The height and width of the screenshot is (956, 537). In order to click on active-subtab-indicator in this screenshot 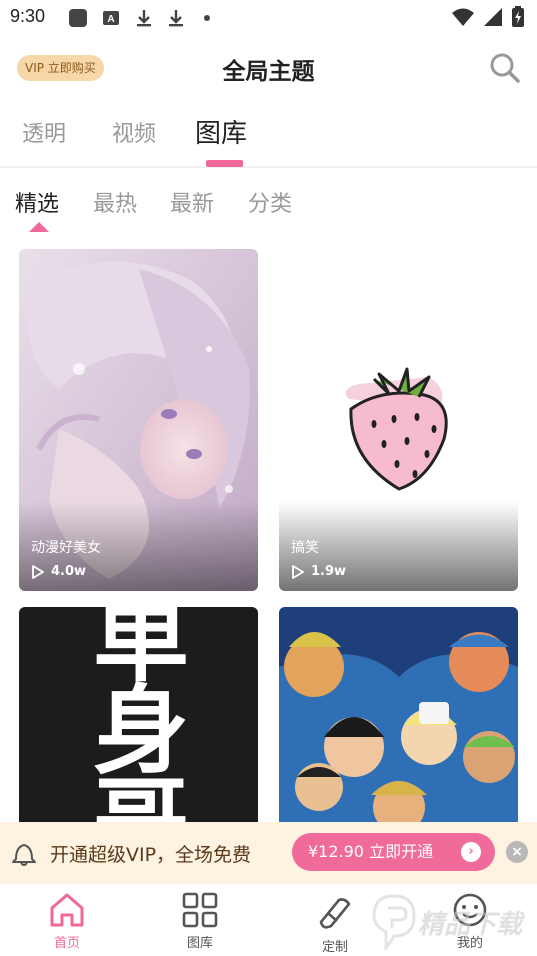, I will do `click(39, 227)`.